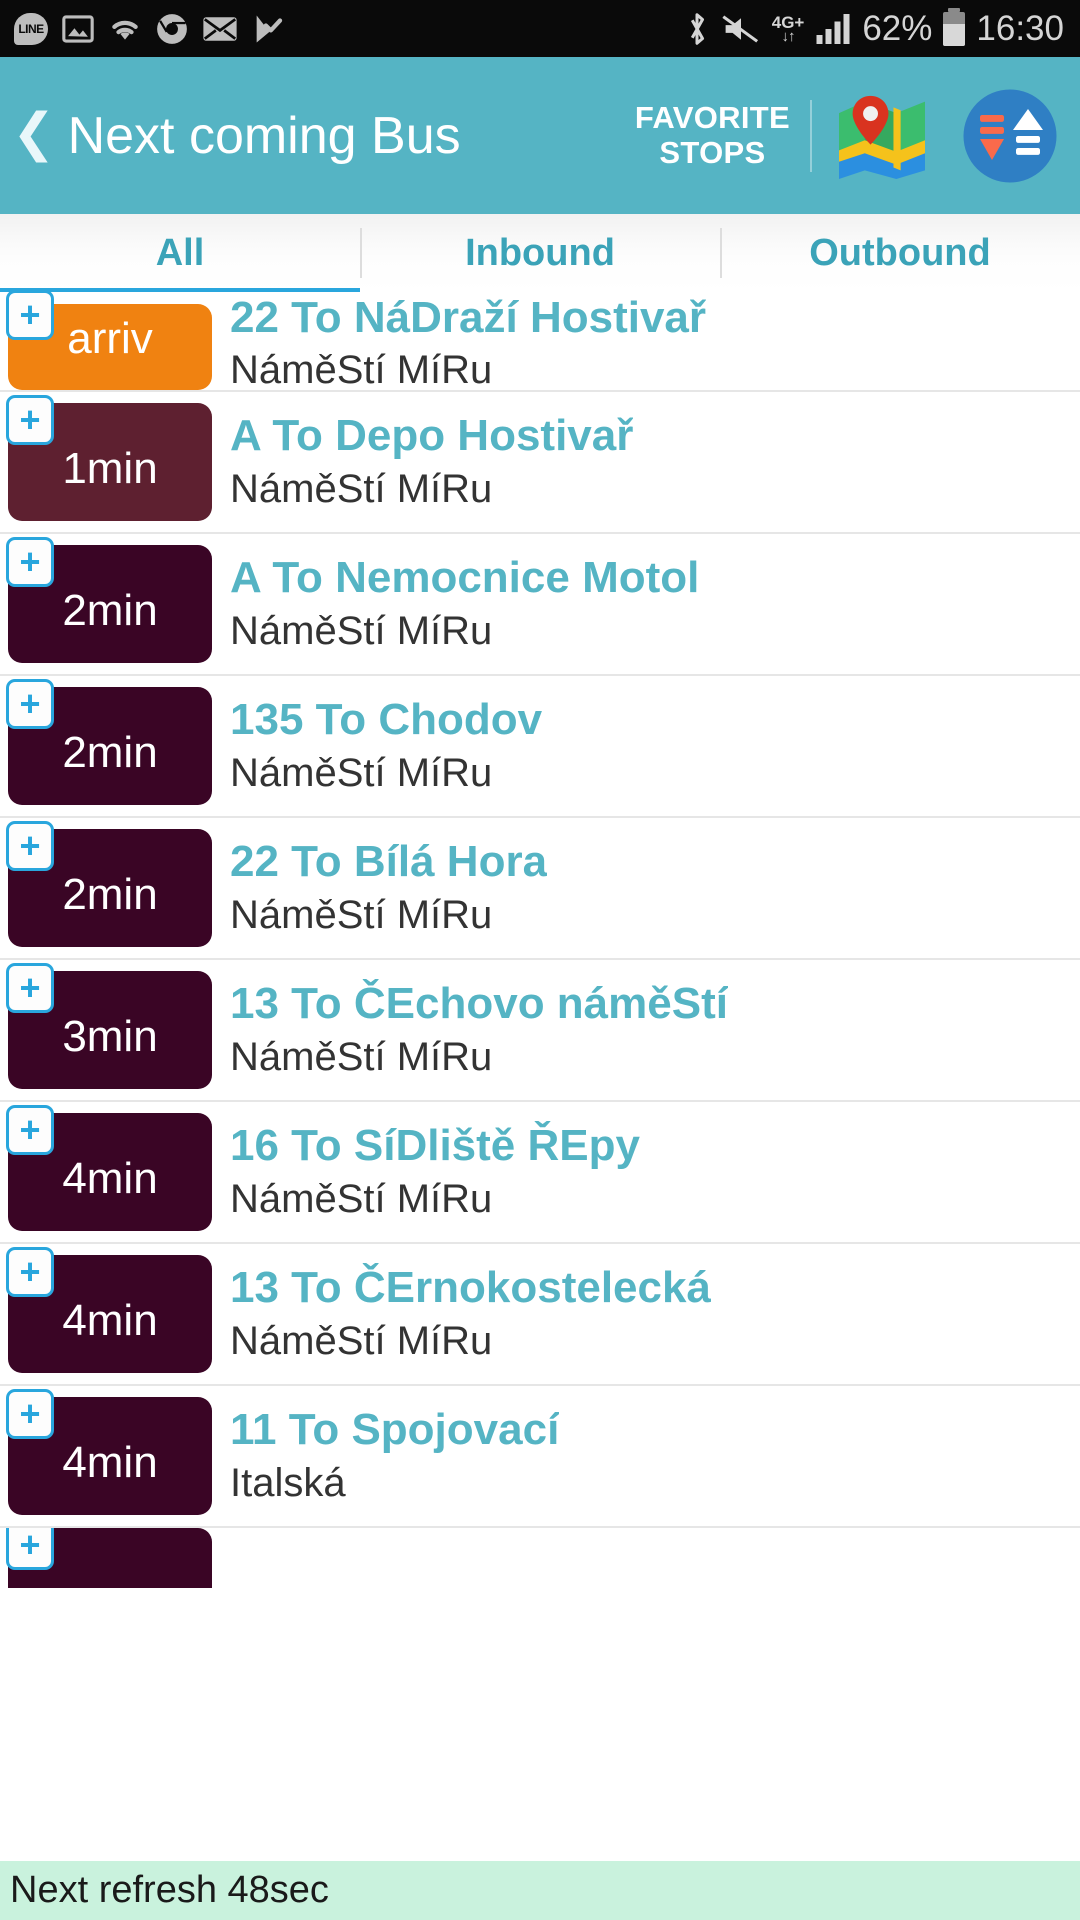 This screenshot has width=1080, height=1920. Describe the element at coordinates (172, 28) in the screenshot. I see `chrome-icon` at that location.